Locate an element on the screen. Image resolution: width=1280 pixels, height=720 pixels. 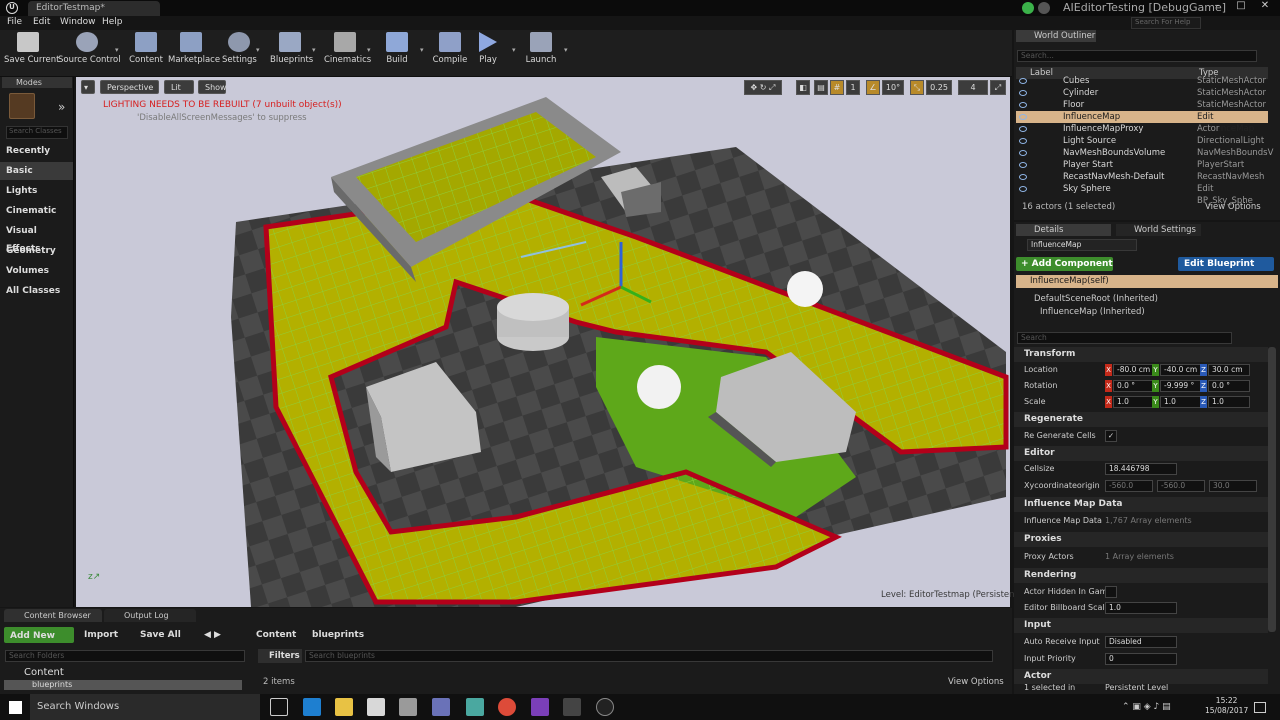
mode-geometry: Geometry is located at coordinates (36, 251).